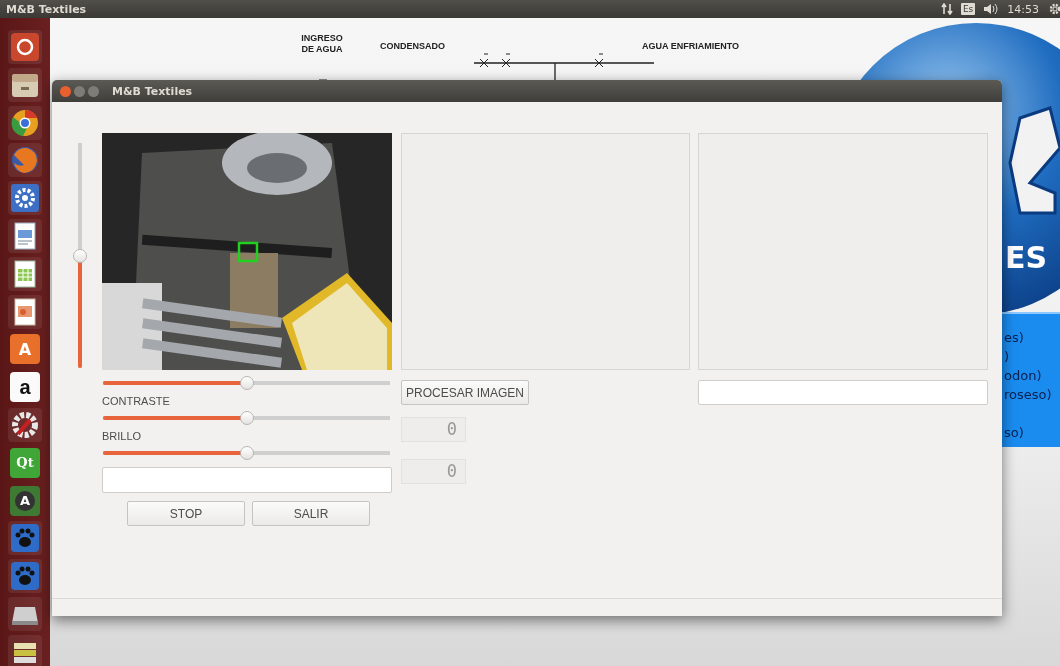 This screenshot has width=1060, height=666. Describe the element at coordinates (122, 436) in the screenshot. I see `slider-label: BRILLO` at that location.